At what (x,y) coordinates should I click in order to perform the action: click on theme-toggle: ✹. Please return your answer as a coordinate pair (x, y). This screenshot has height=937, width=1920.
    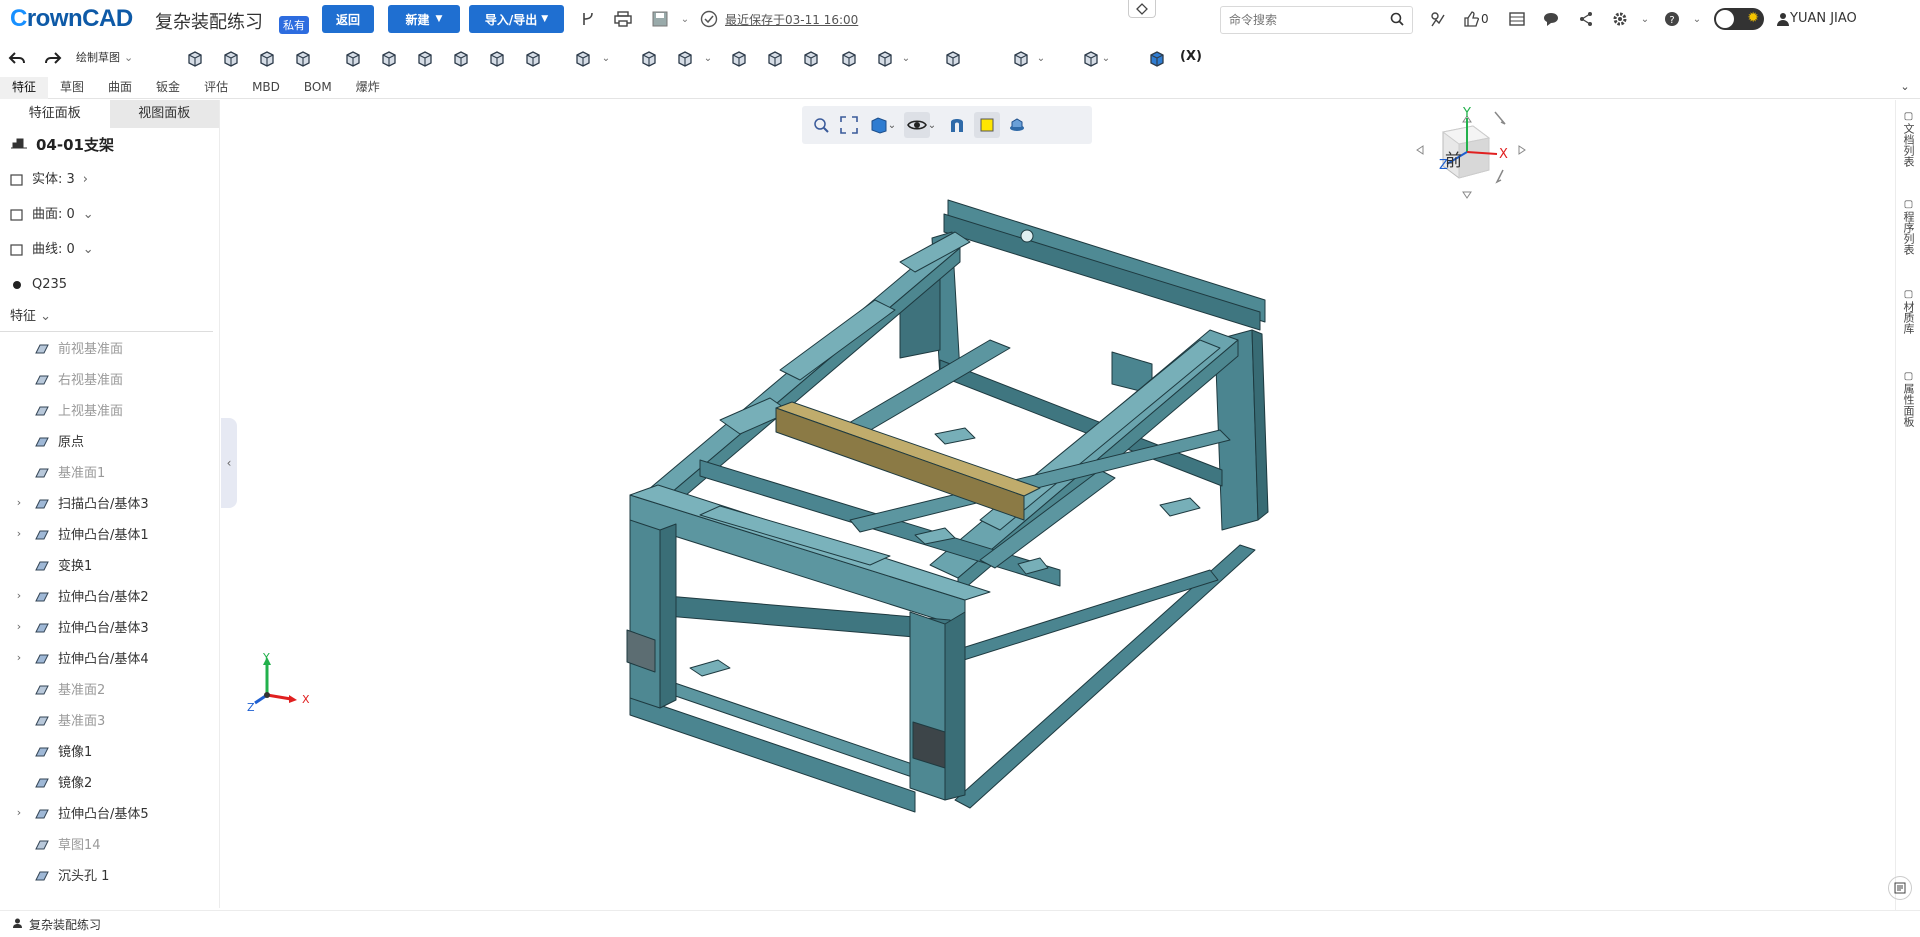
    Looking at the image, I should click on (1739, 19).